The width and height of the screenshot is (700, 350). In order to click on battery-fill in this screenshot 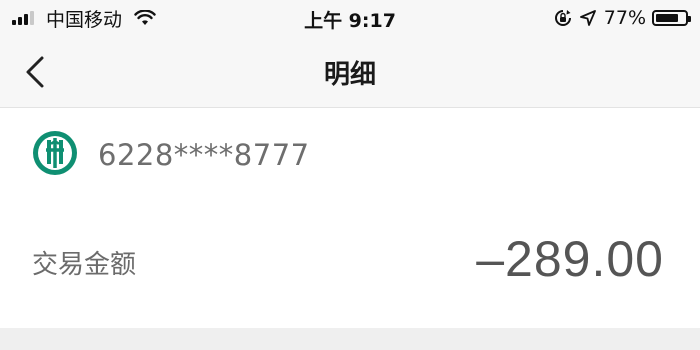, I will do `click(667, 18)`.